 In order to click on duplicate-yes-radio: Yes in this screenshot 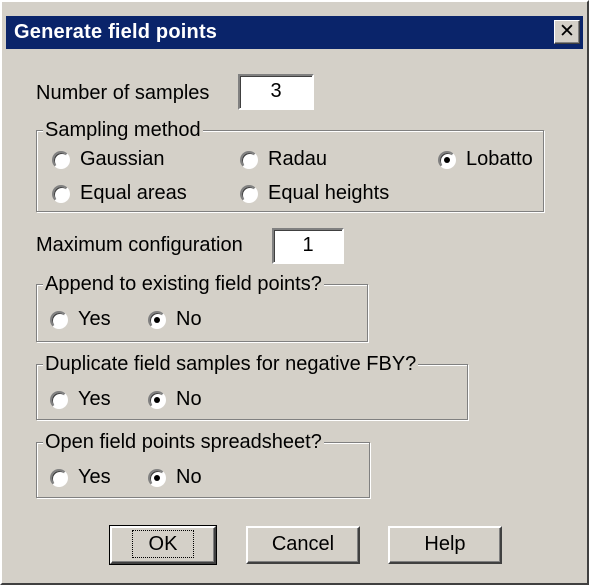, I will do `click(80, 399)`.